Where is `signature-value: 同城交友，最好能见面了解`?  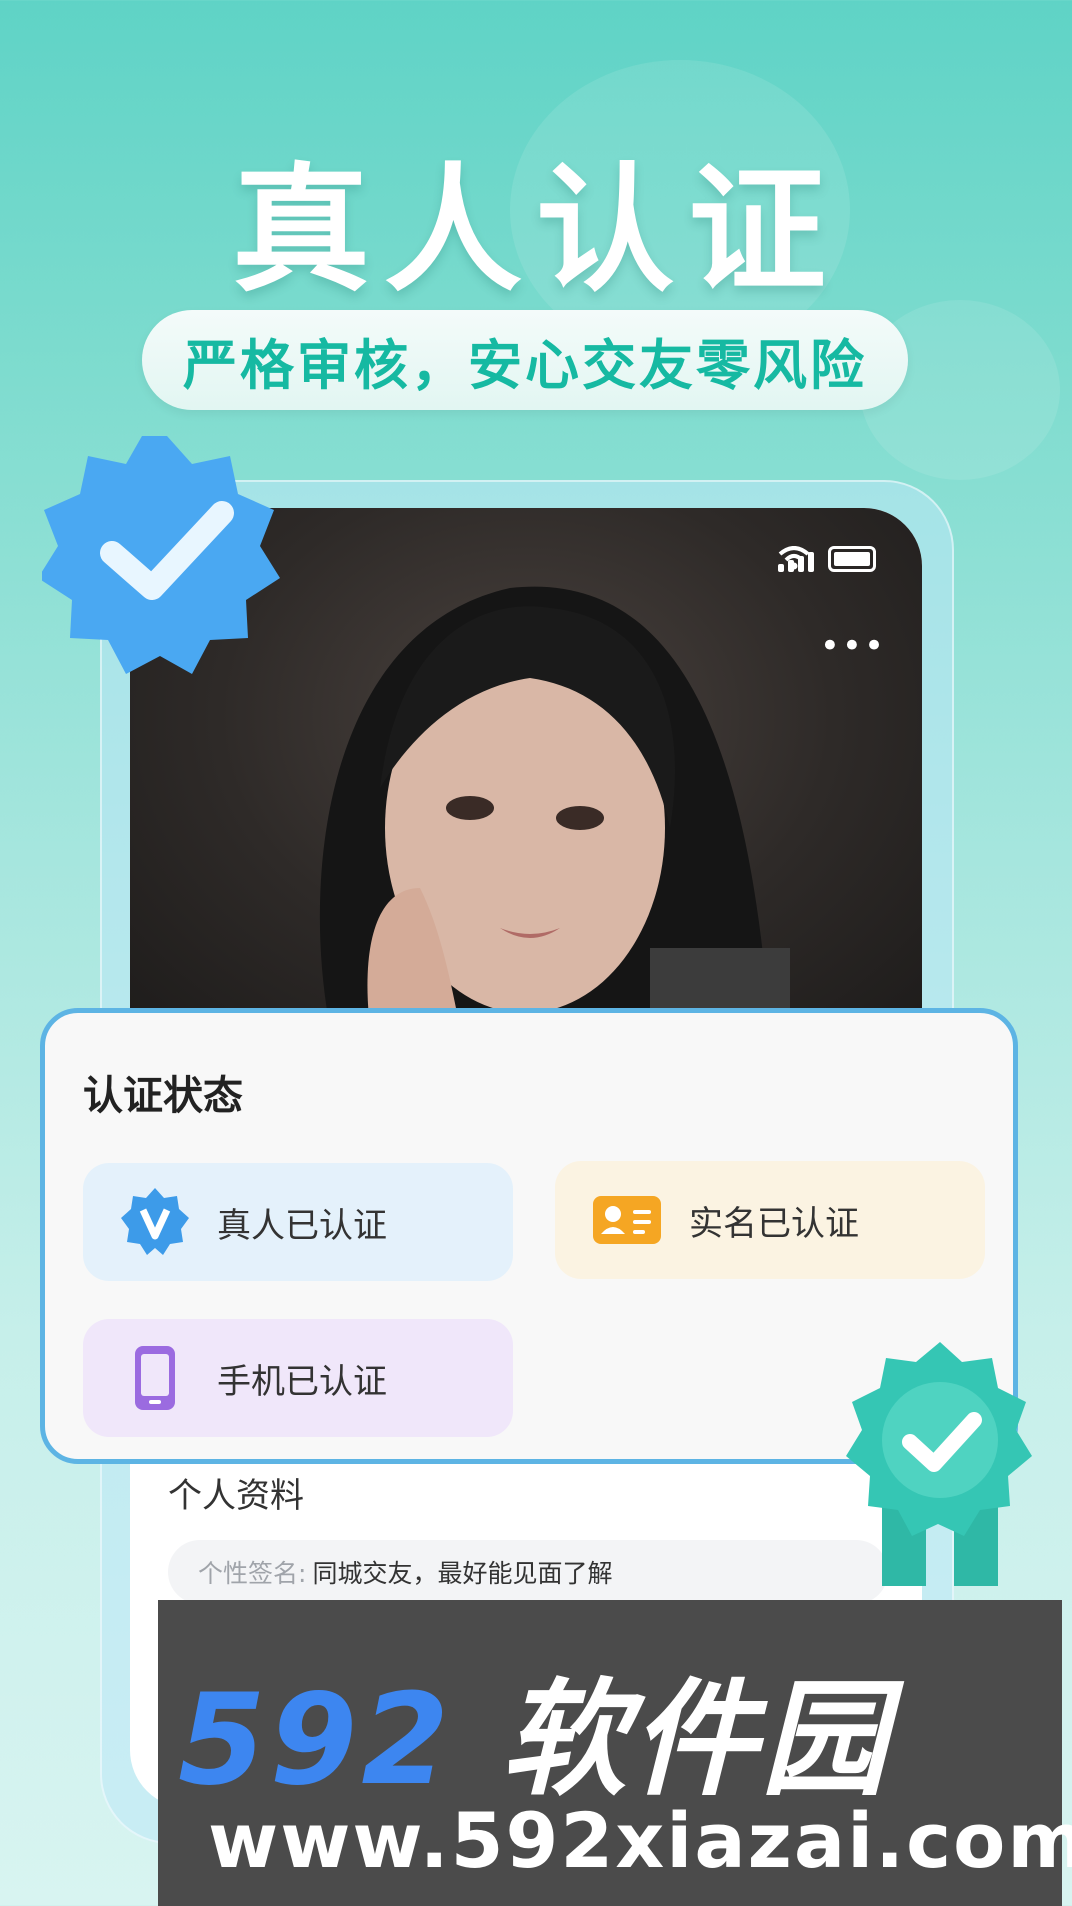 signature-value: 同城交友，最好能见面了解 is located at coordinates (462, 1573).